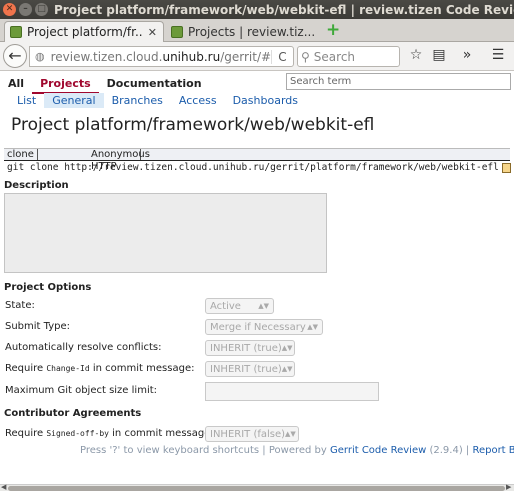  Describe the element at coordinates (264, 327) in the screenshot. I see `submit-type-select: Merge if Necessary ▲▼` at that location.